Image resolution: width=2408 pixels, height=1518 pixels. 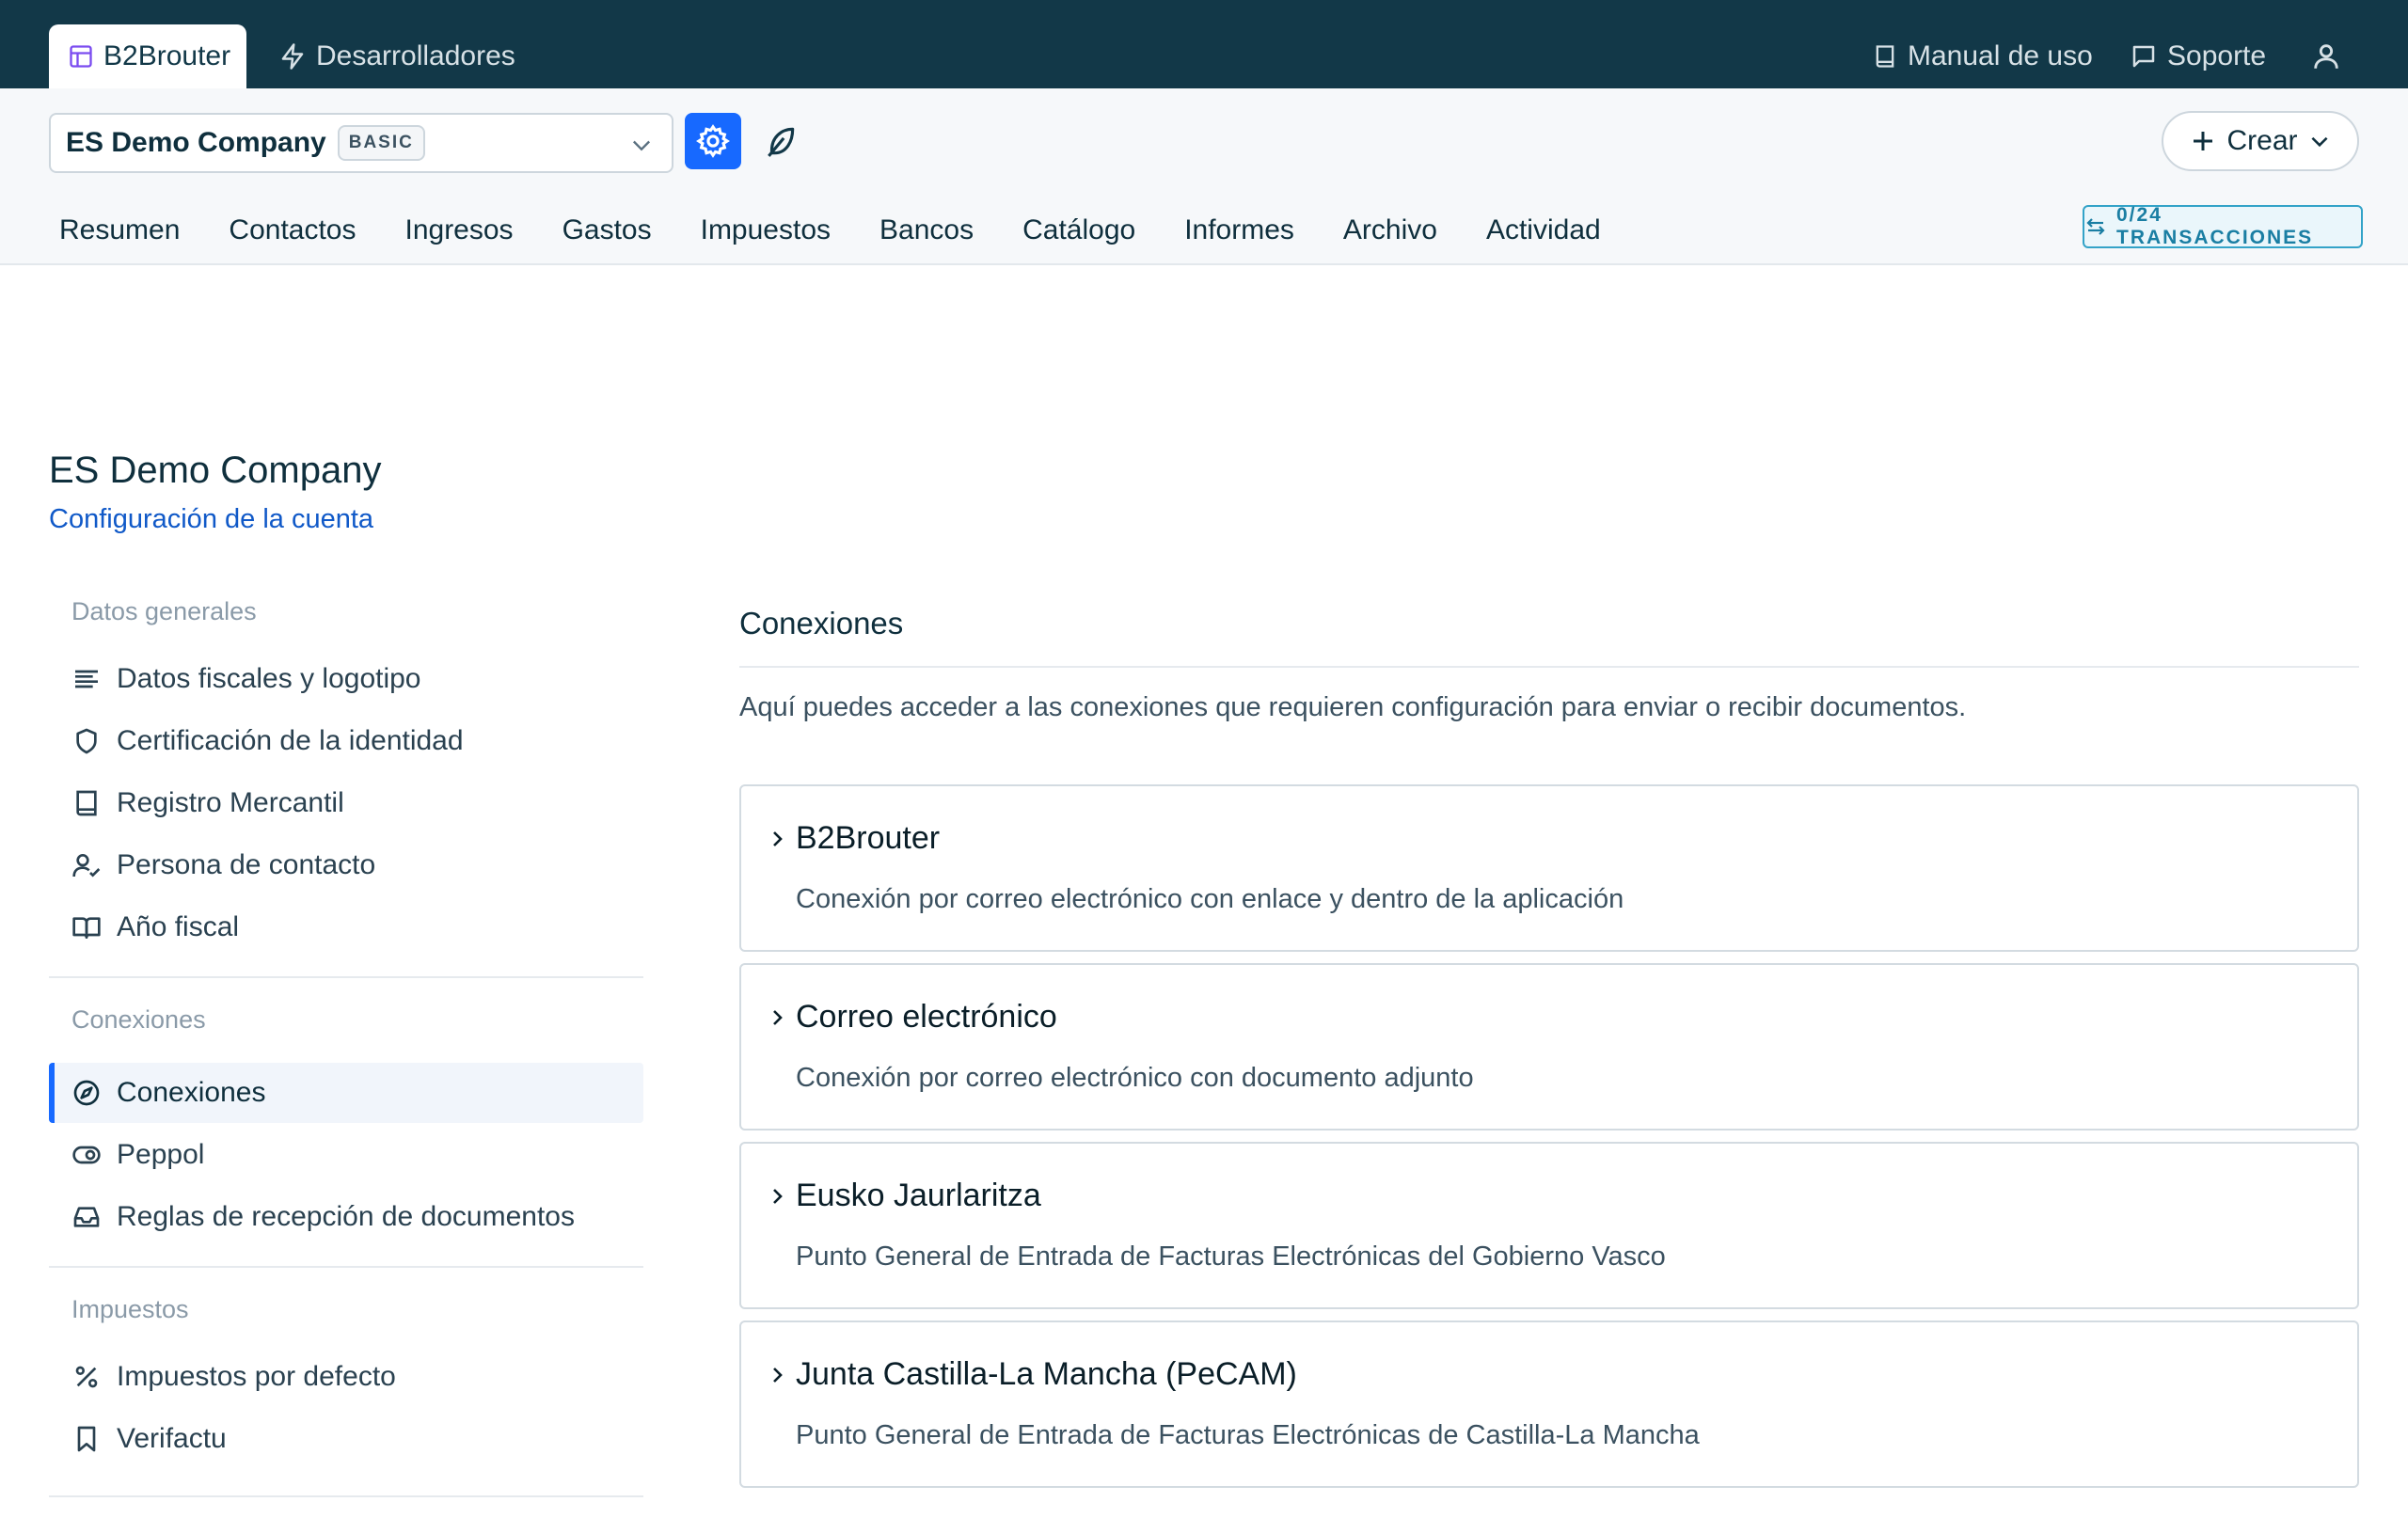 I want to click on sidebar-item-datos-fiscales: Datos fiscales y logotipo, so click(x=346, y=679).